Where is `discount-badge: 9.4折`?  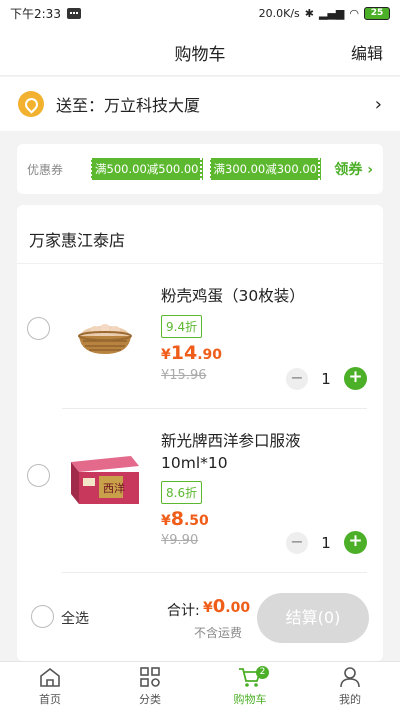
discount-badge: 9.4折 is located at coordinates (182, 326).